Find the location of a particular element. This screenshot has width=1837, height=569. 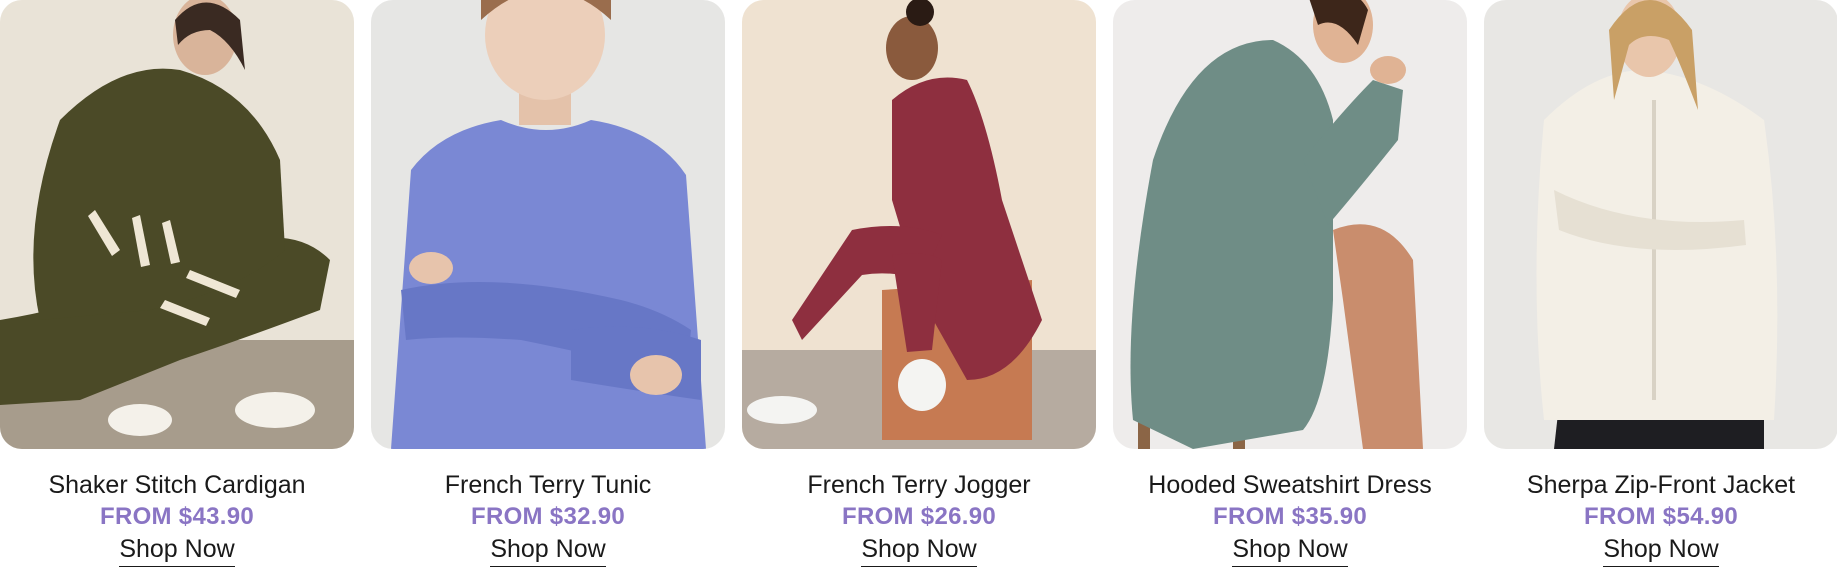

product-price: FROM $32.90 is located at coordinates (548, 516).